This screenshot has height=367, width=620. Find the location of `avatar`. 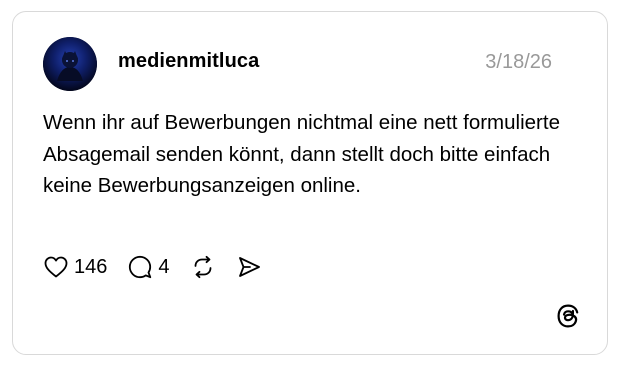

avatar is located at coordinates (70, 64).